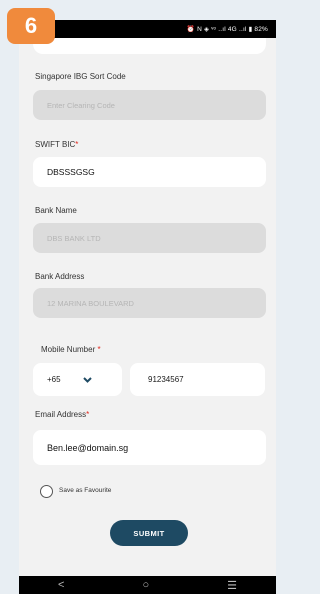 This screenshot has width=320, height=594. Describe the element at coordinates (149, 238) in the screenshot. I see `bank-name-input: DBS BANK LTD` at that location.